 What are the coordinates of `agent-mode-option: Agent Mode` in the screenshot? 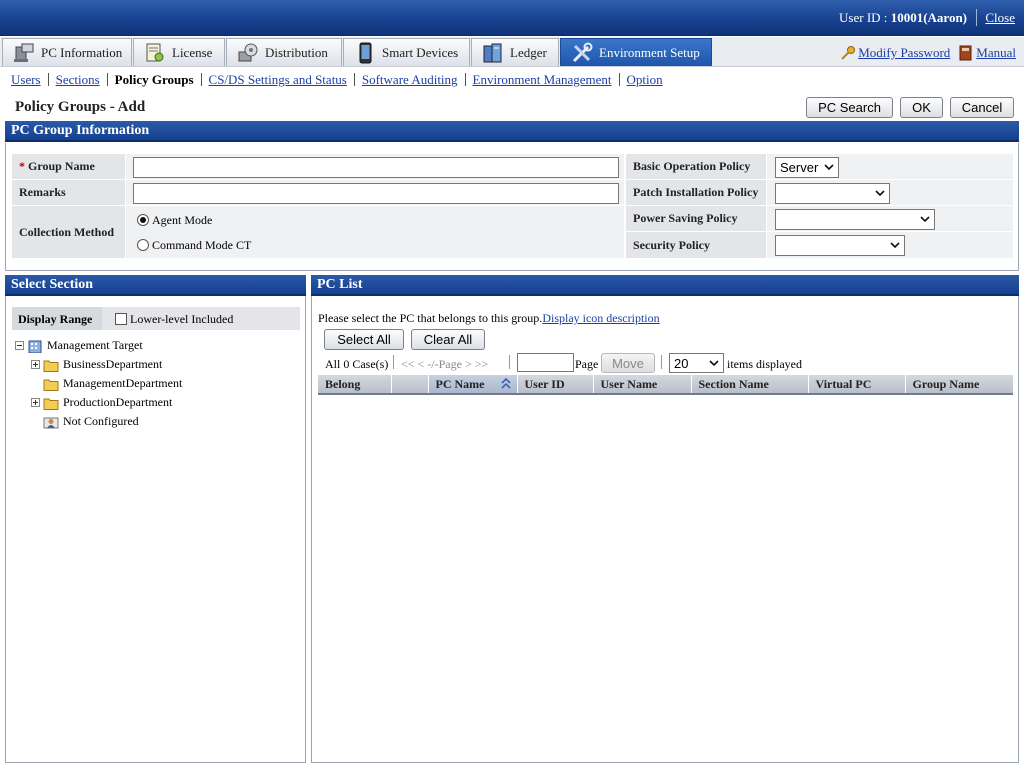 It's located at (174, 220).